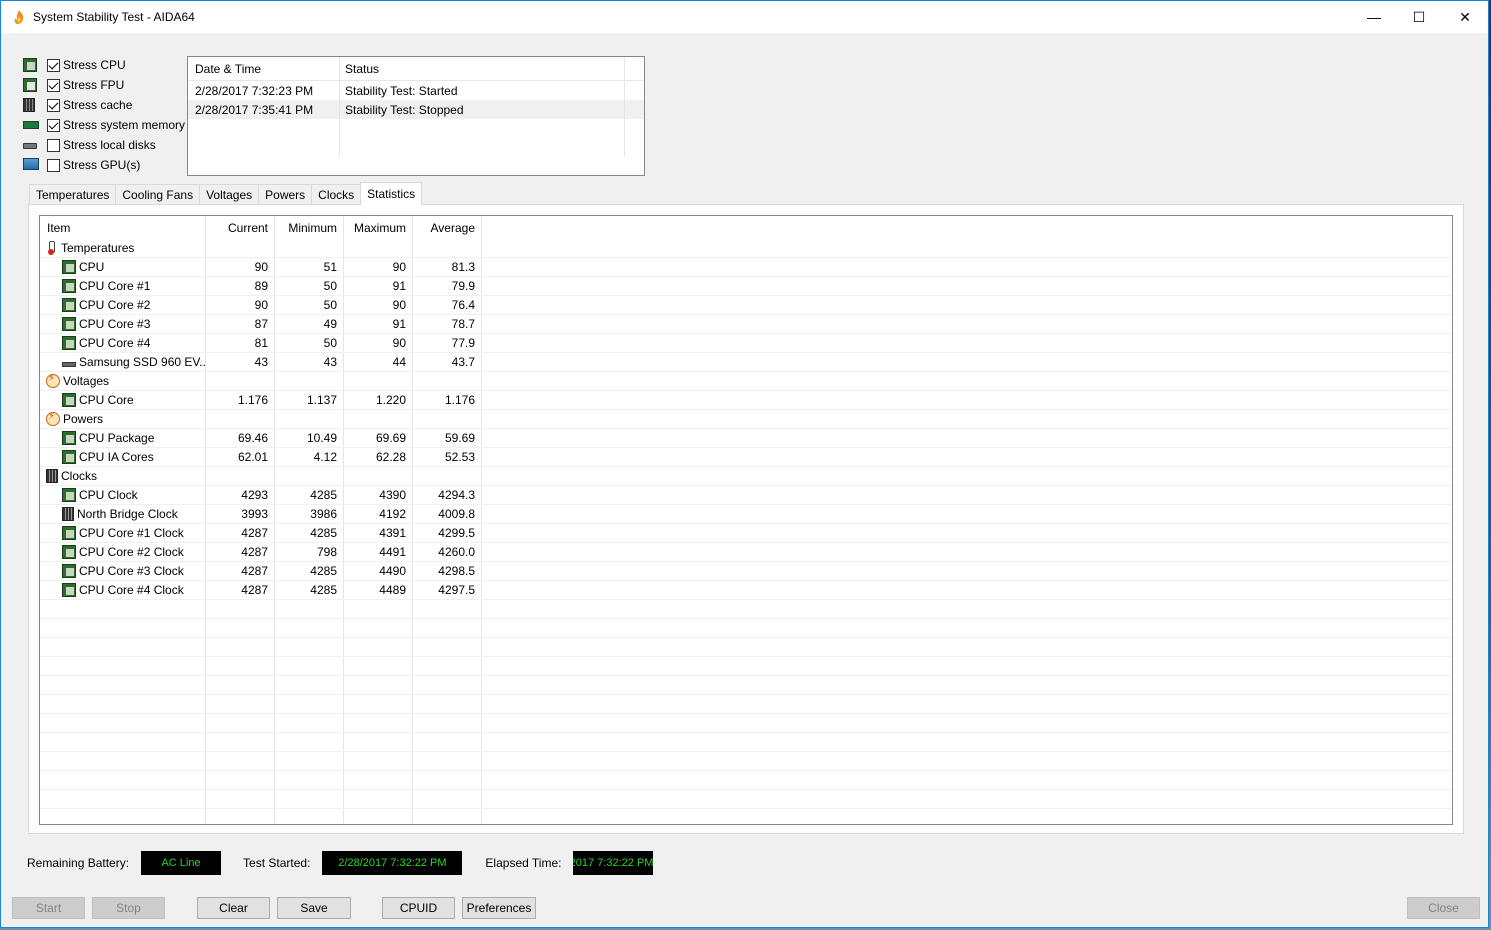 The height and width of the screenshot is (930, 1491). I want to click on col-maximum: Maximum, so click(378, 227).